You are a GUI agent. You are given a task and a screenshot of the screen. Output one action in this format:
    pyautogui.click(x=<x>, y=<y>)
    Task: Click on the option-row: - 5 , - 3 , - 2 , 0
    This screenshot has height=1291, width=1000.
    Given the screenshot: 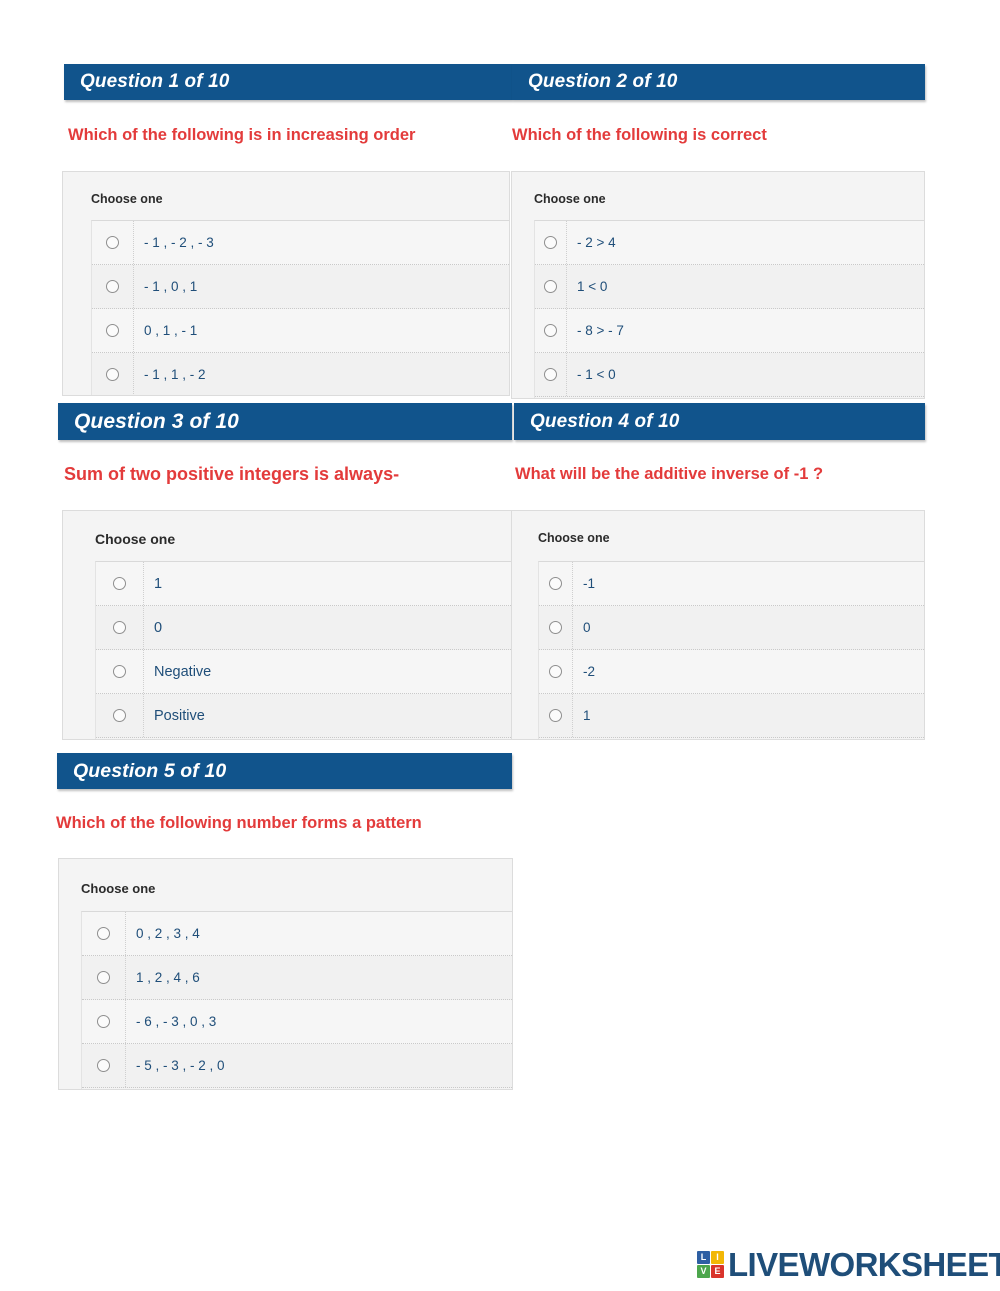 What is the action you would take?
    pyautogui.click(x=297, y=1066)
    